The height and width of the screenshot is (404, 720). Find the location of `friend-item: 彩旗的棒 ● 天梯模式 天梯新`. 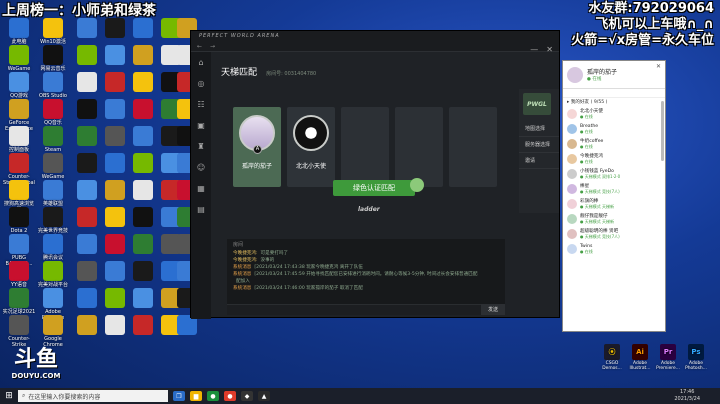

friend-item: 彩旗的棒 ● 天梯模式 天梯新 is located at coordinates (614, 203).